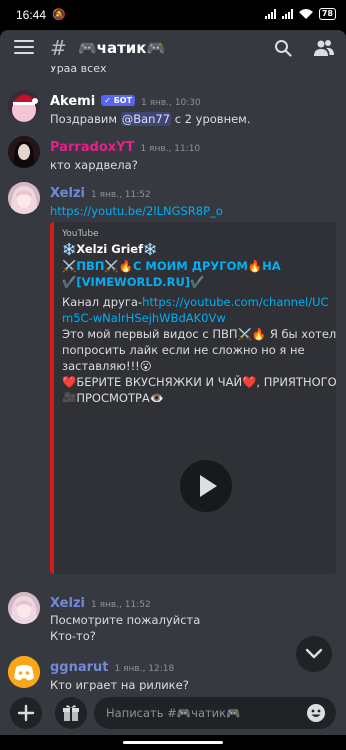  I want to click on text-segment: Поздравим, so click(85, 119).